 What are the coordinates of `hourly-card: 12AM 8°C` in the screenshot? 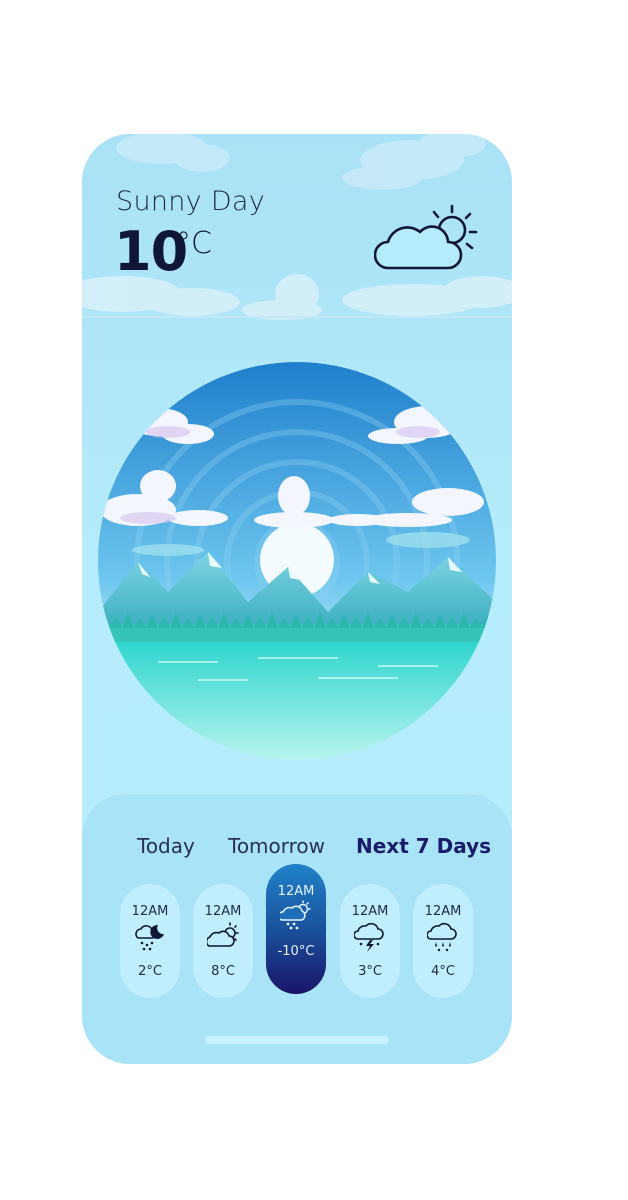 It's located at (223, 941).